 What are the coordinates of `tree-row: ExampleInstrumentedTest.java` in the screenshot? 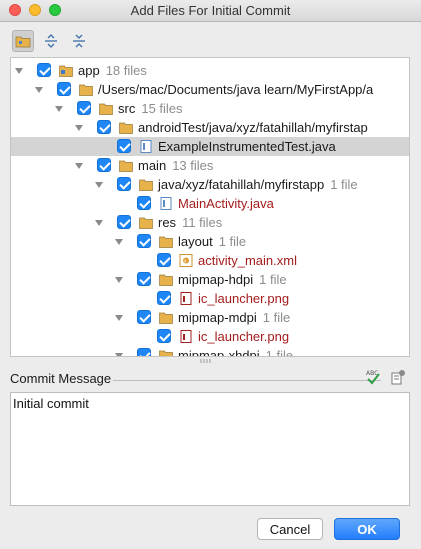 It's located at (210, 146).